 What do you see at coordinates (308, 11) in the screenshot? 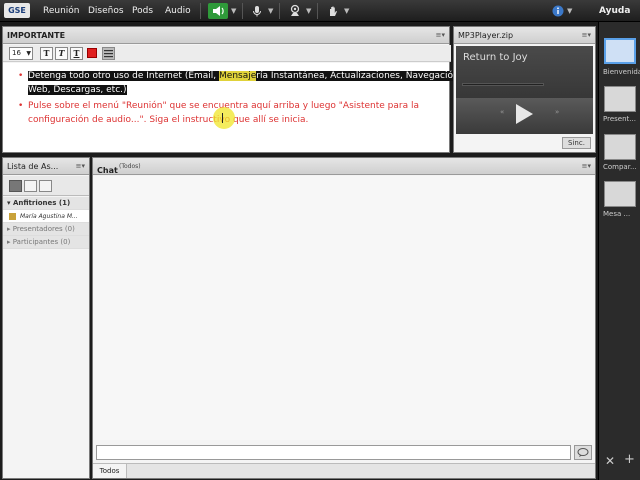
I see `webcam-dropdown-icon: ▼` at bounding box center [308, 11].